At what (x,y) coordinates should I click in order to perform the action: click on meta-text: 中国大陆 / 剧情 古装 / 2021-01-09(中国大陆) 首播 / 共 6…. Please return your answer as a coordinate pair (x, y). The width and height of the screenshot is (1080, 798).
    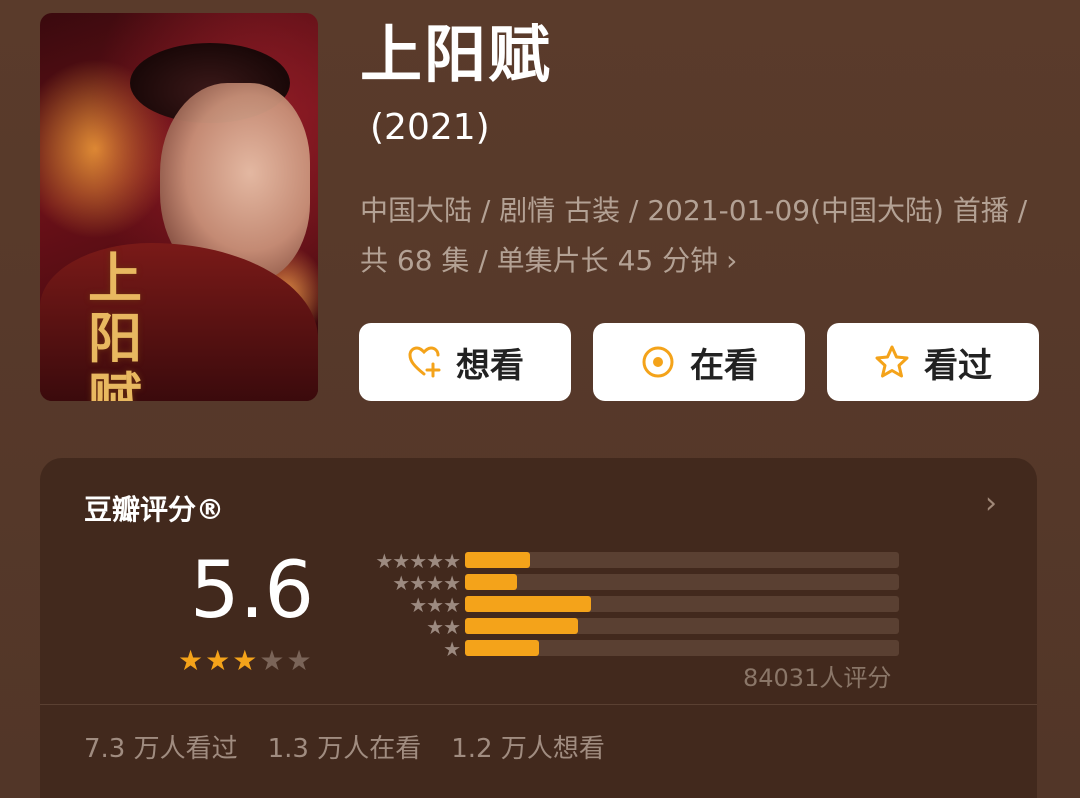
    Looking at the image, I should click on (694, 235).